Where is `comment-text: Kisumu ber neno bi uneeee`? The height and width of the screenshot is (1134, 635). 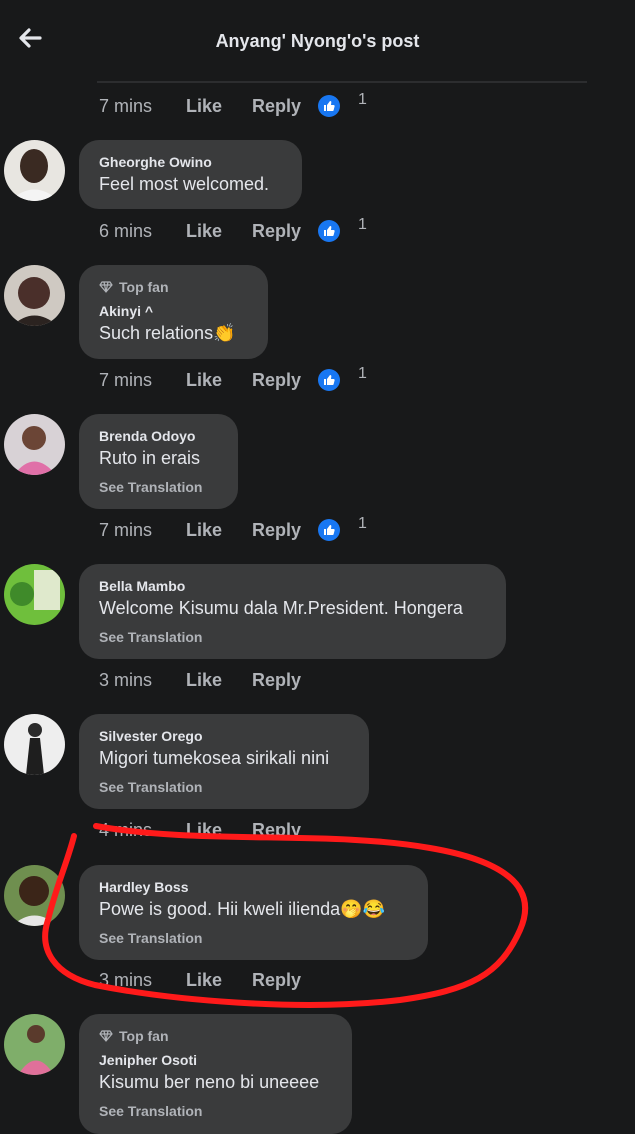
comment-text: Kisumu ber neno bi uneeee is located at coordinates (209, 1082).